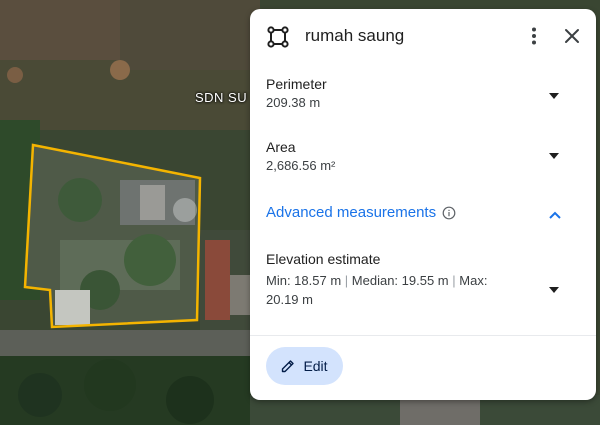 Image resolution: width=600 pixels, height=425 pixels. Describe the element at coordinates (400, 280) in the screenshot. I see `elevation-median: Median: 19.55 m` at that location.